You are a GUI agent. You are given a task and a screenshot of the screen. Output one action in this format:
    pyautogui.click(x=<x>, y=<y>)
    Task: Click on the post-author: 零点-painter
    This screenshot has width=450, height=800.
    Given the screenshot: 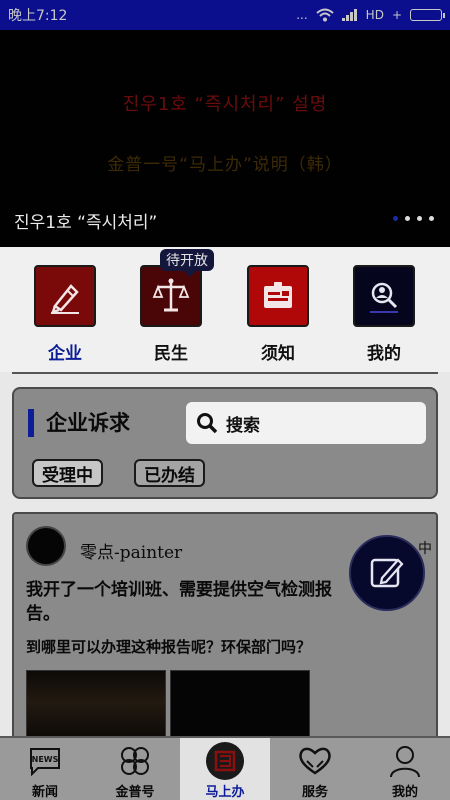 What is the action you would take?
    pyautogui.click(x=131, y=550)
    